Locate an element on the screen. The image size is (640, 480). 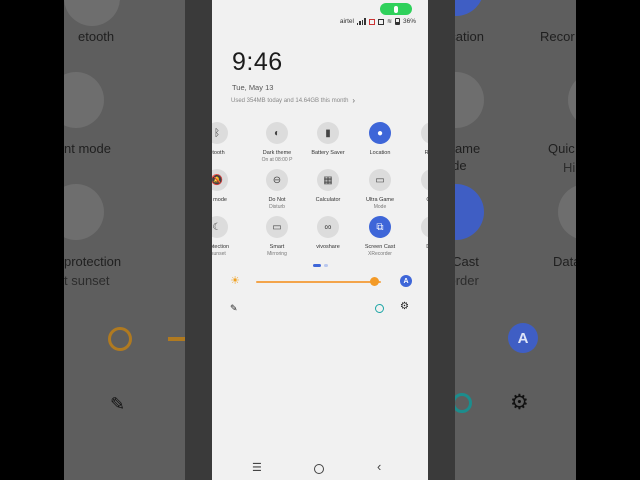
record-icon: ◉ is located at coordinates (424, 133).